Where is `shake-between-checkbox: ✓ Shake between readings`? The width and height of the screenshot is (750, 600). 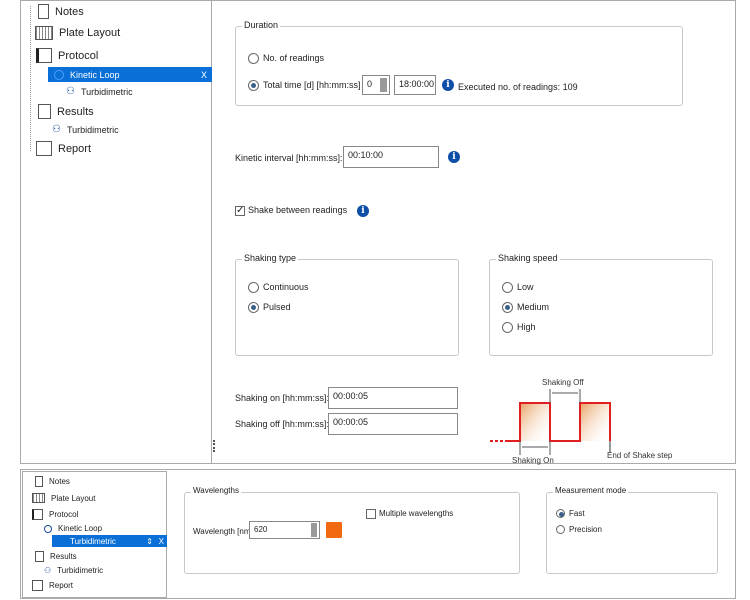
shake-between-checkbox: ✓ Shake between readings is located at coordinates (291, 210).